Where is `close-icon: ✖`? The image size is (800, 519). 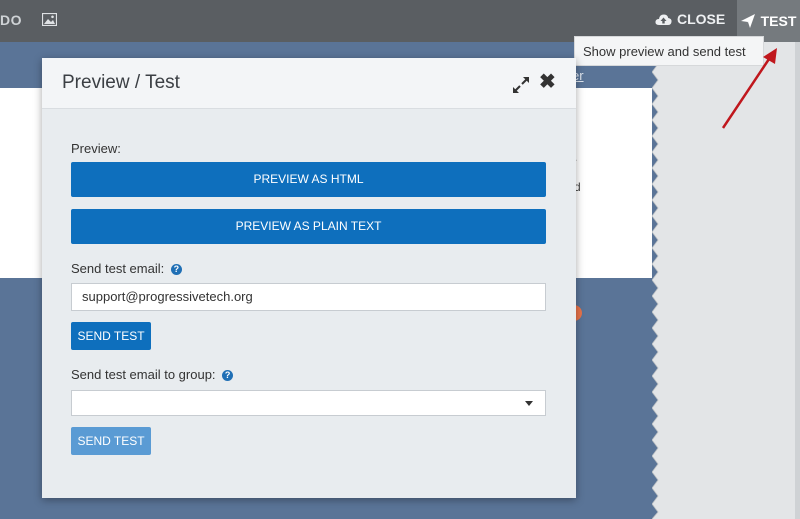 close-icon: ✖ is located at coordinates (547, 82).